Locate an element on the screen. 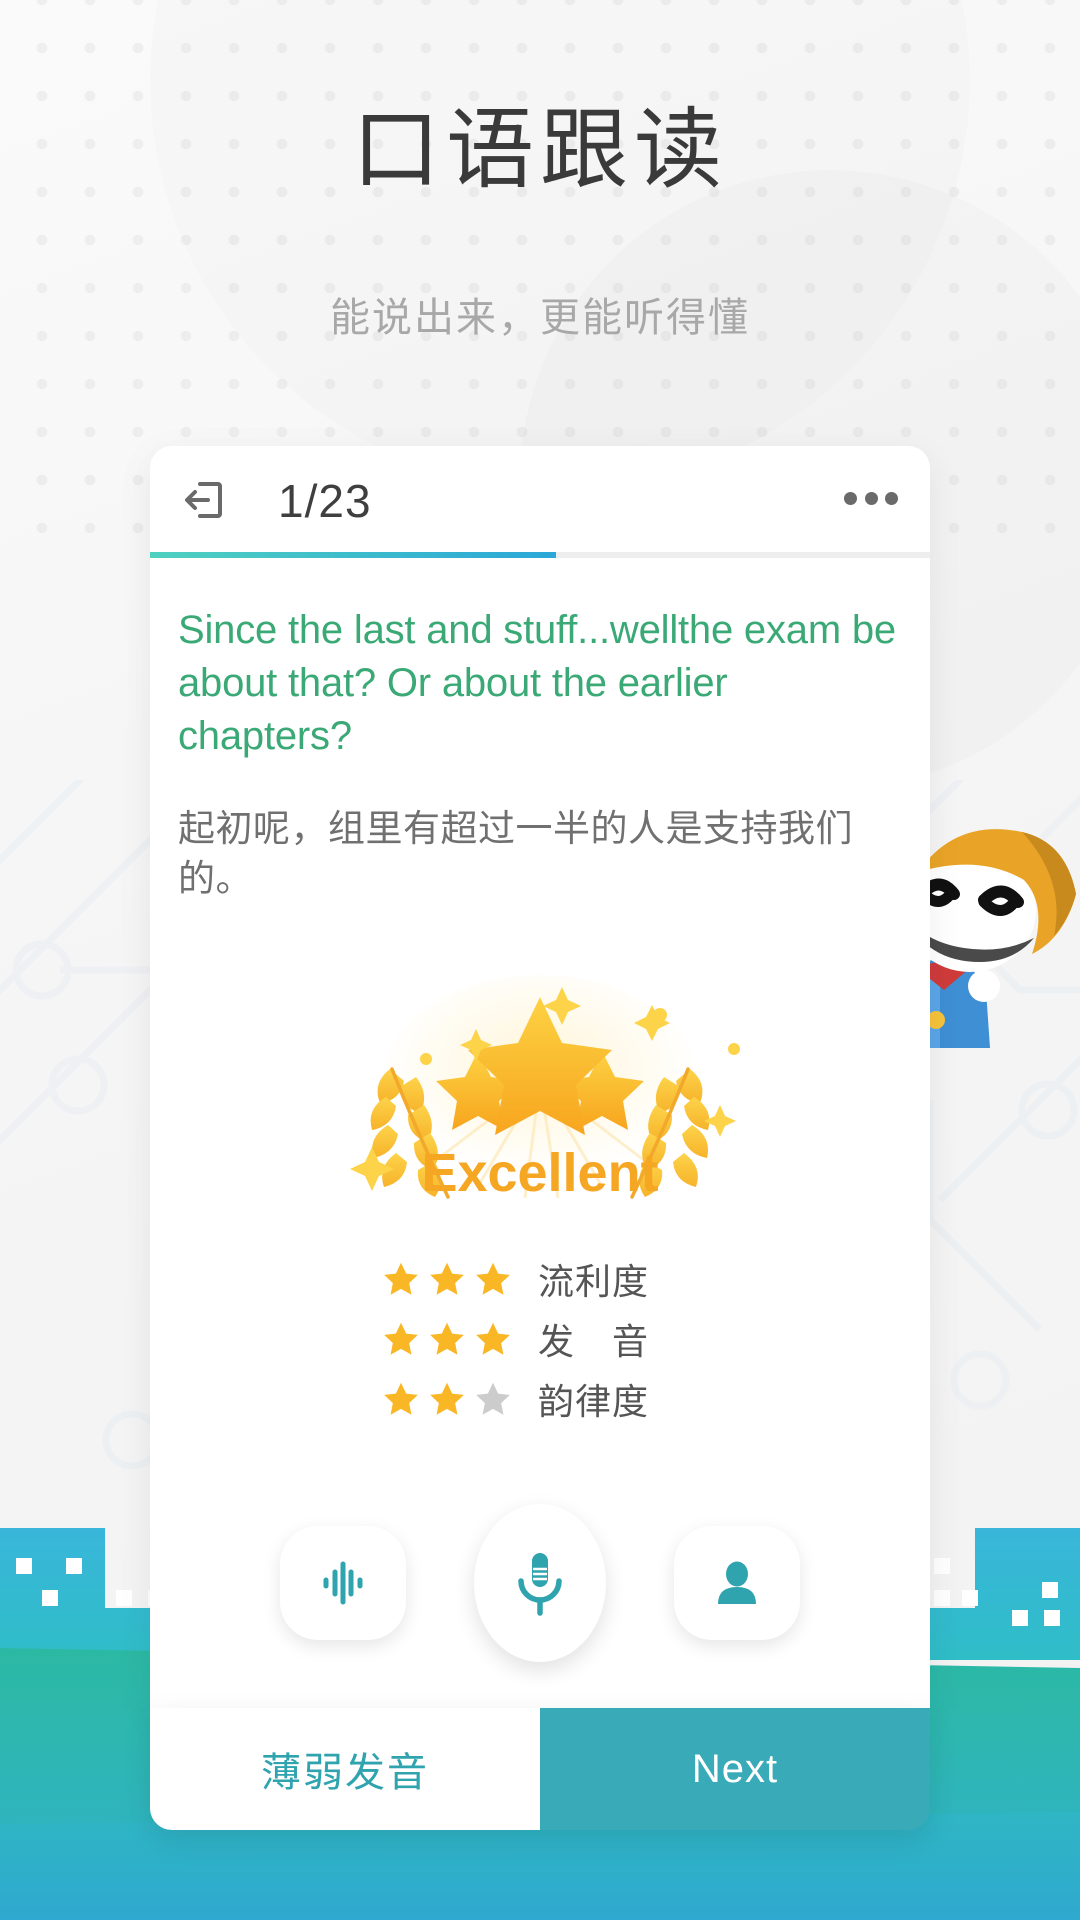 The width and height of the screenshot is (1080, 1920). page-subtitle: 能说出来，更能听得懂 is located at coordinates (540, 318).